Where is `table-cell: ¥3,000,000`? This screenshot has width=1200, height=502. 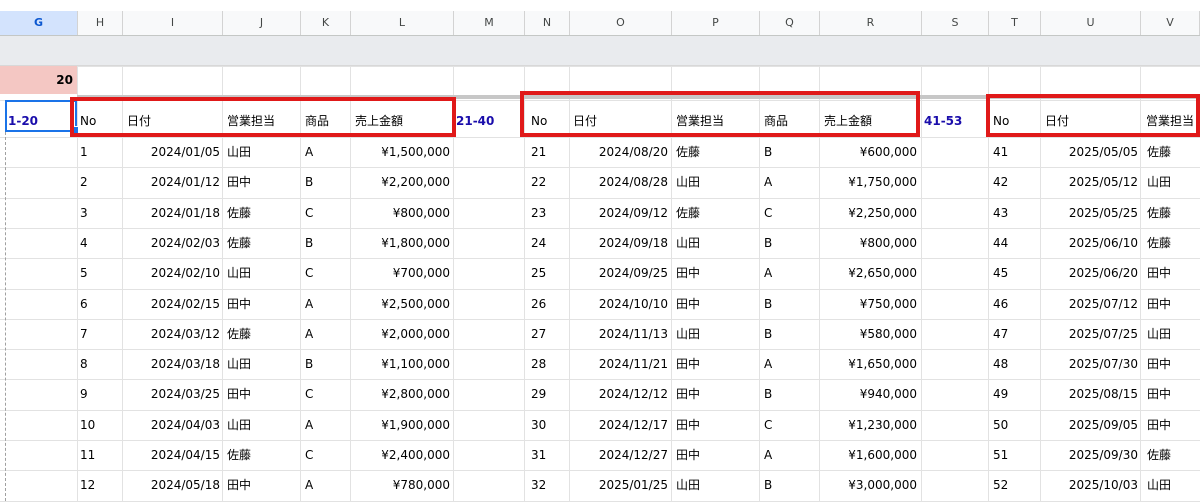
table-cell: ¥3,000,000 is located at coordinates (870, 485).